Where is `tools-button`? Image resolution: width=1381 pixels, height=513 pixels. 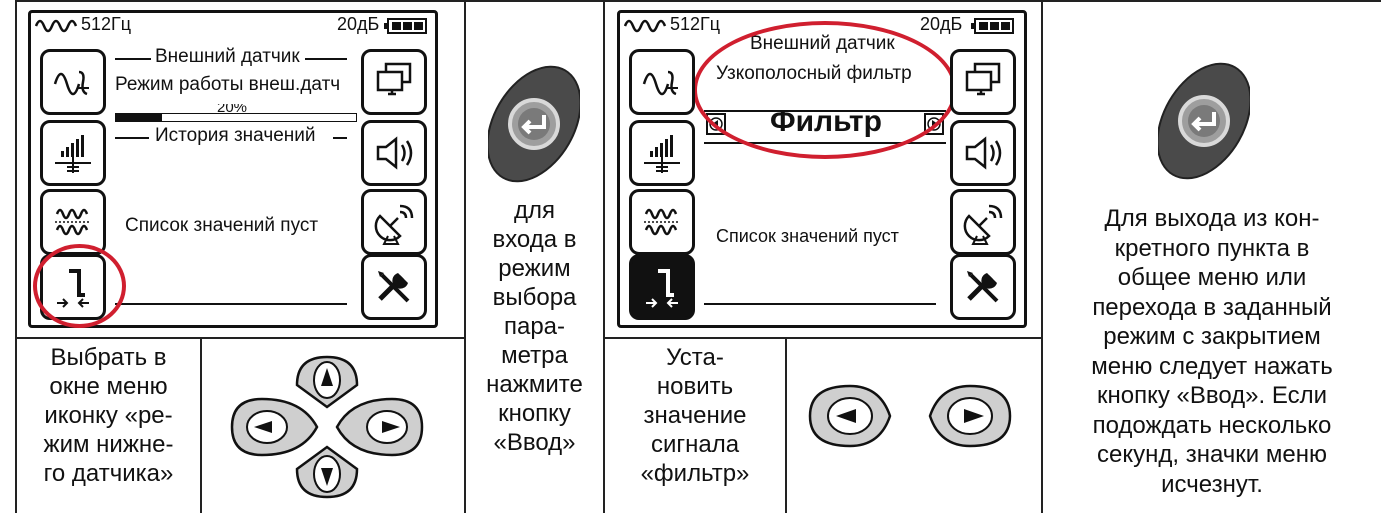 tools-button is located at coordinates (394, 287).